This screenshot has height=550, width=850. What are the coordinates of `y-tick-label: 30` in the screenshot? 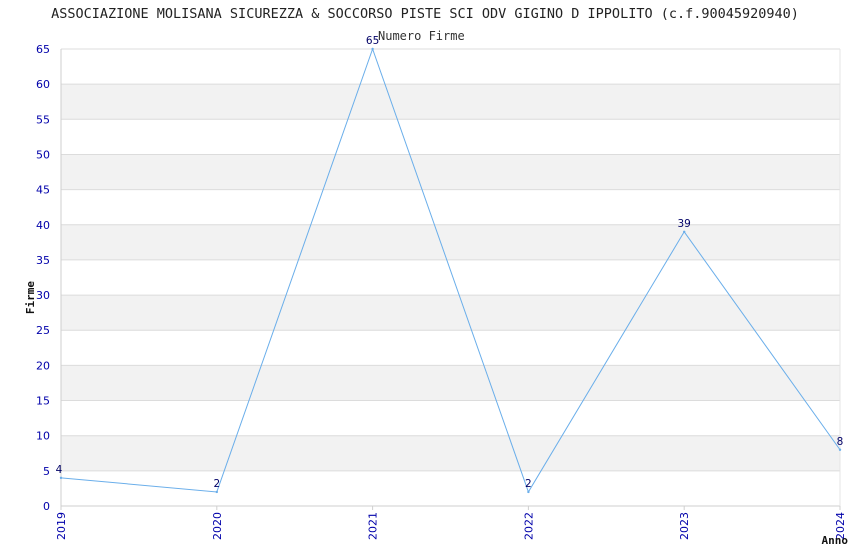 It's located at (43, 295).